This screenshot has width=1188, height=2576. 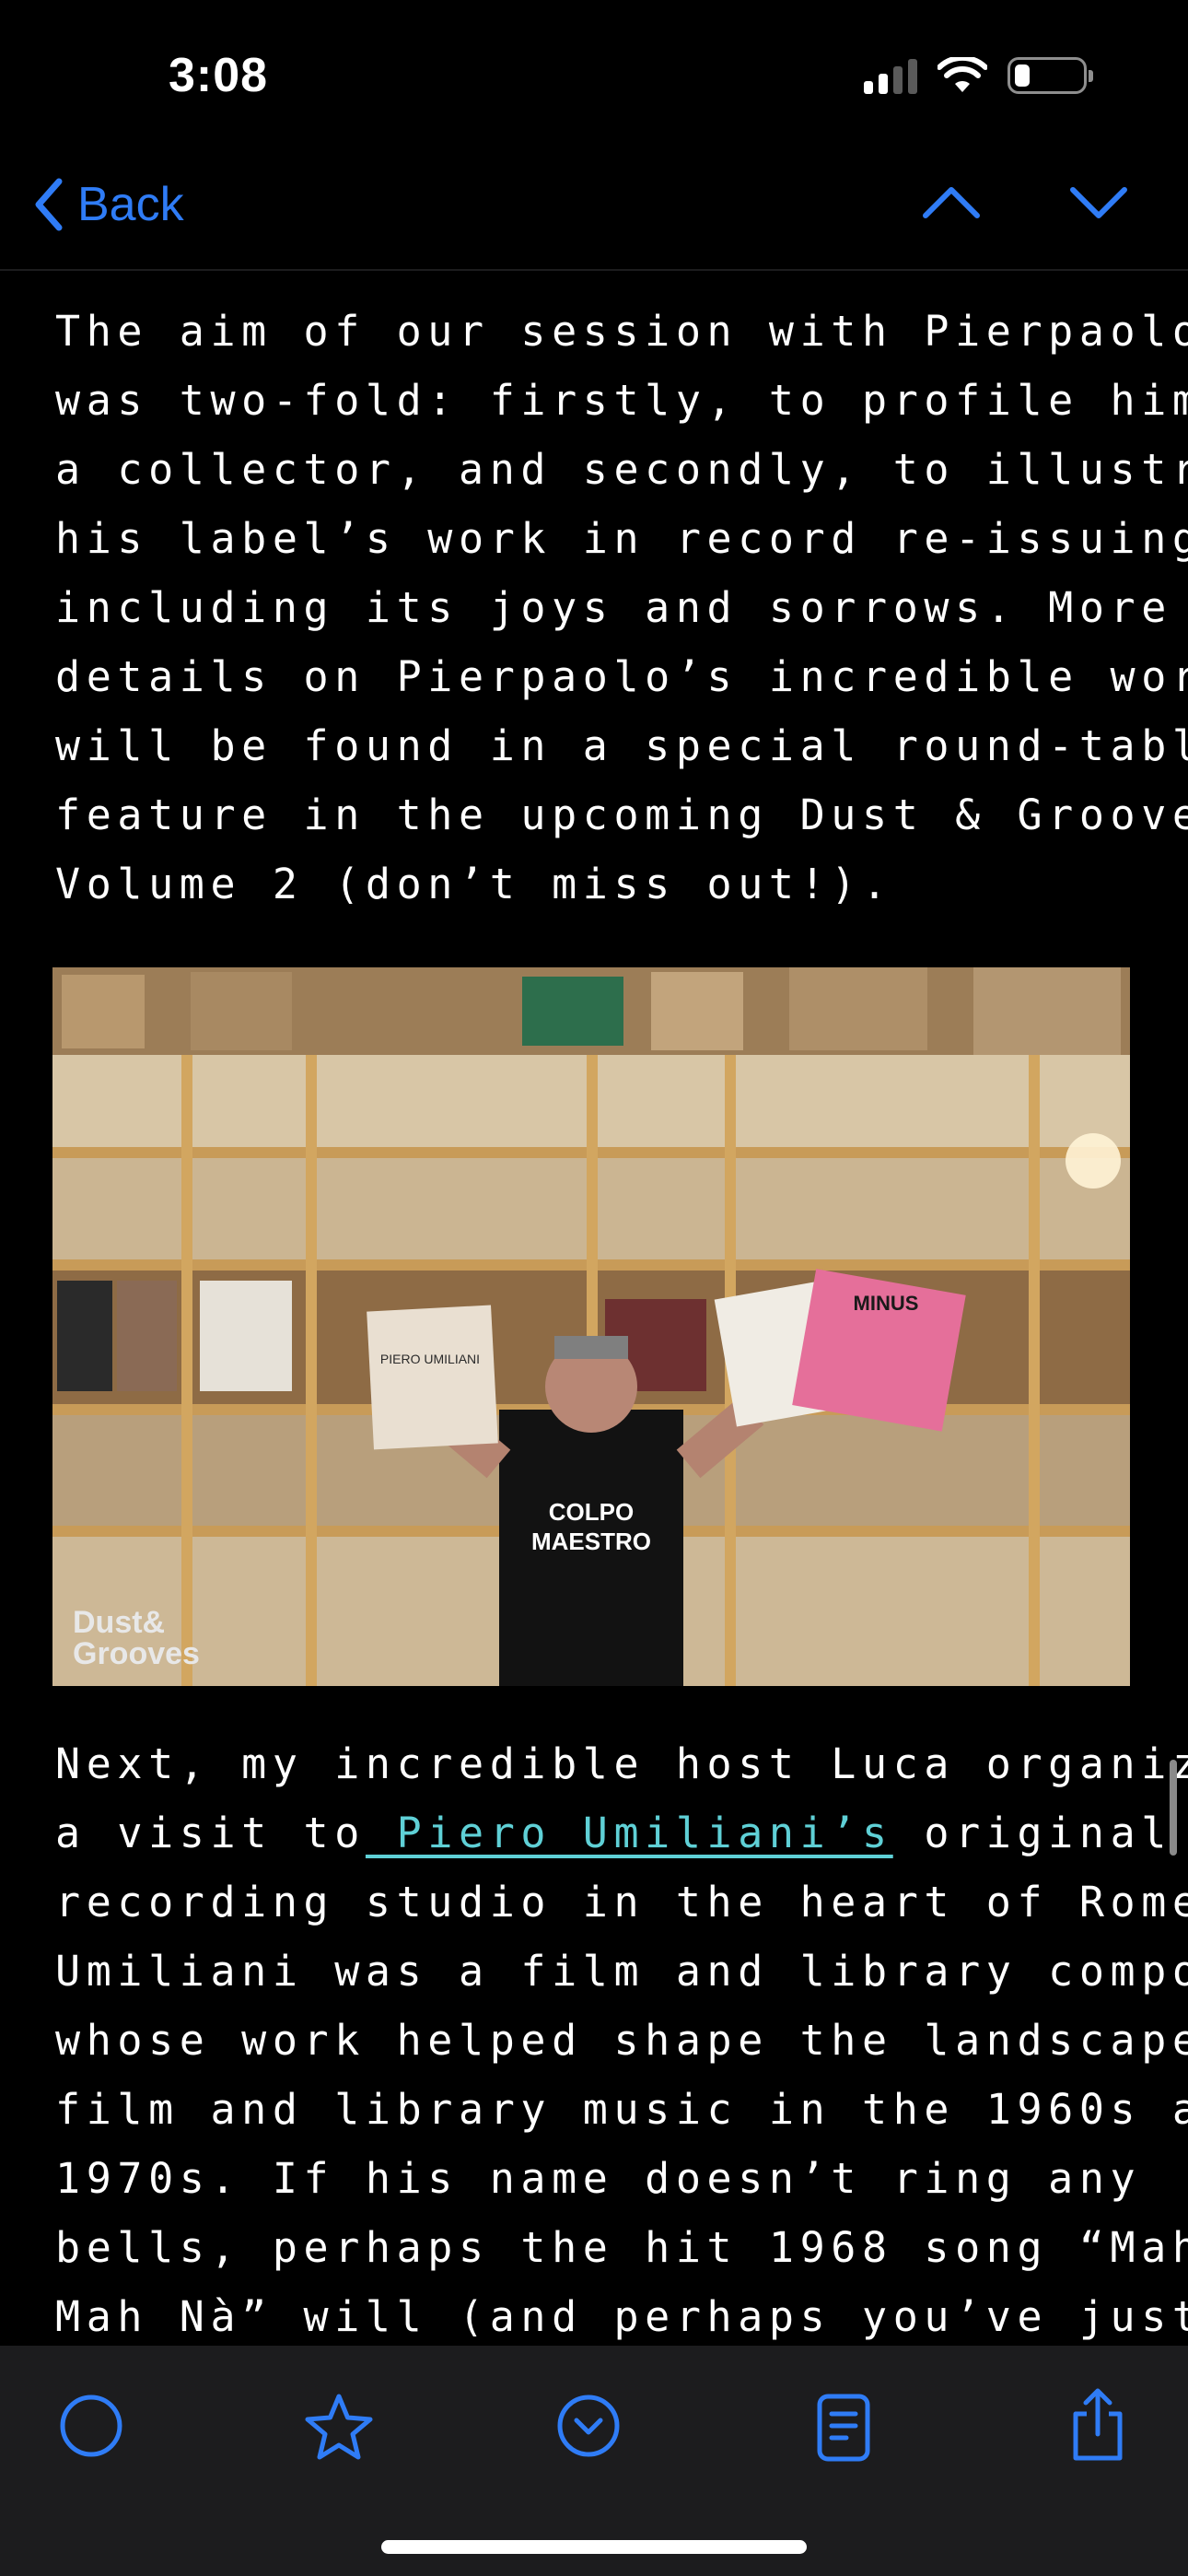 I want to click on text-line: whose work helped shape the landscape of, so click(x=621, y=2040).